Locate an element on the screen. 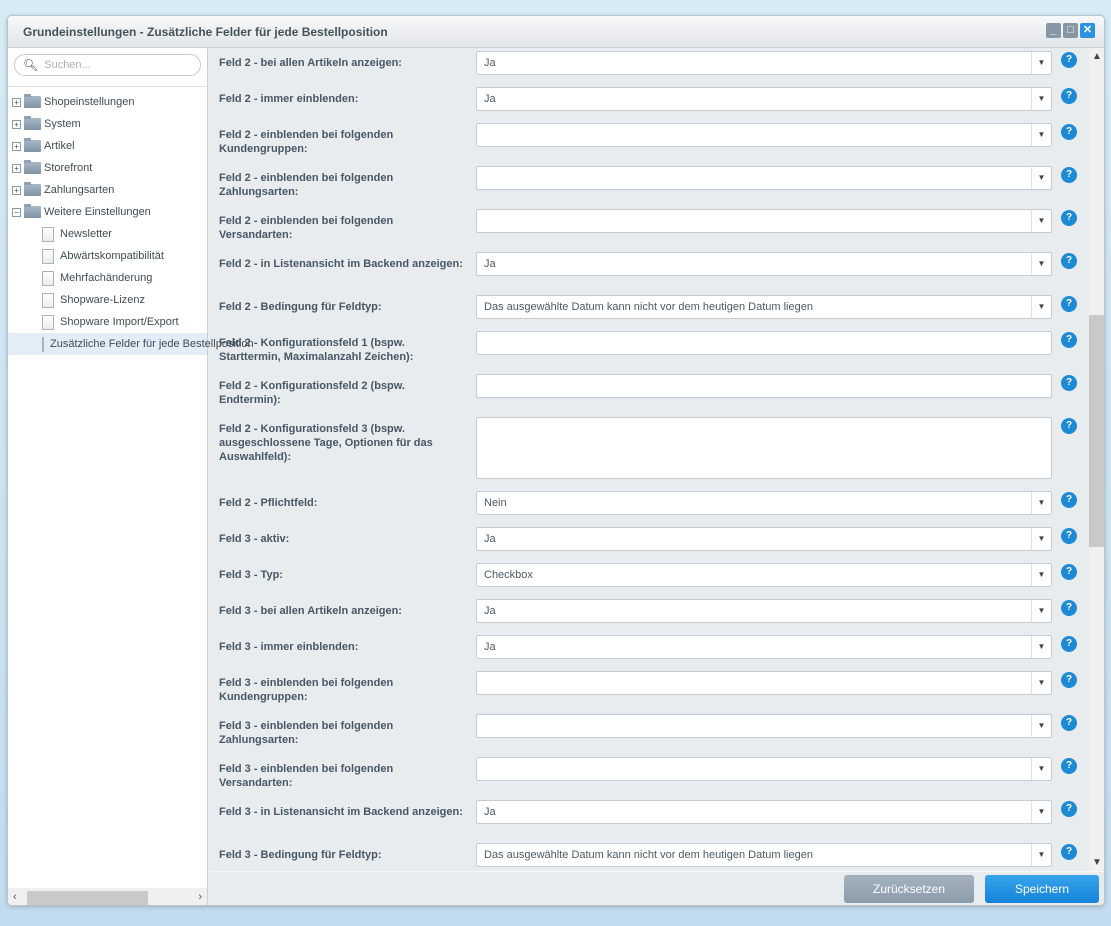  tree-folder-zahlungsarten: + Zahlungsarten is located at coordinates (107, 190).